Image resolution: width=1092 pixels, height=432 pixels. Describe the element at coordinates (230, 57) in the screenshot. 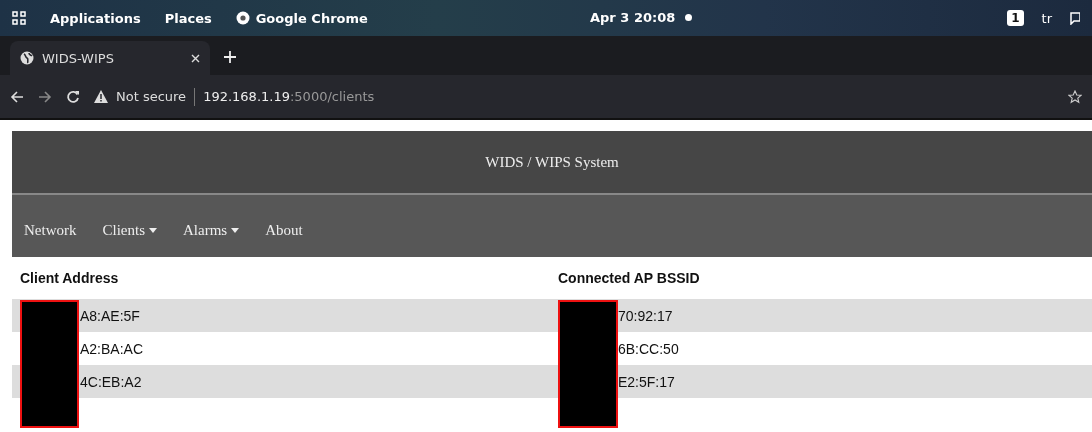

I see `new-tab-icon` at that location.